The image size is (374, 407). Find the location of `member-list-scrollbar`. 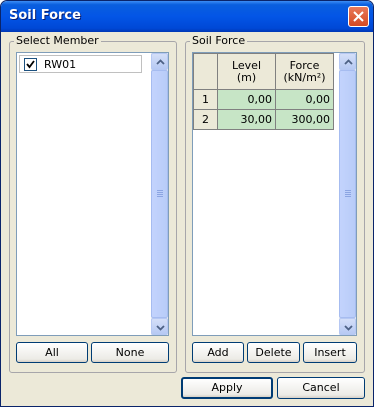

member-list-scrollbar is located at coordinates (159, 194).